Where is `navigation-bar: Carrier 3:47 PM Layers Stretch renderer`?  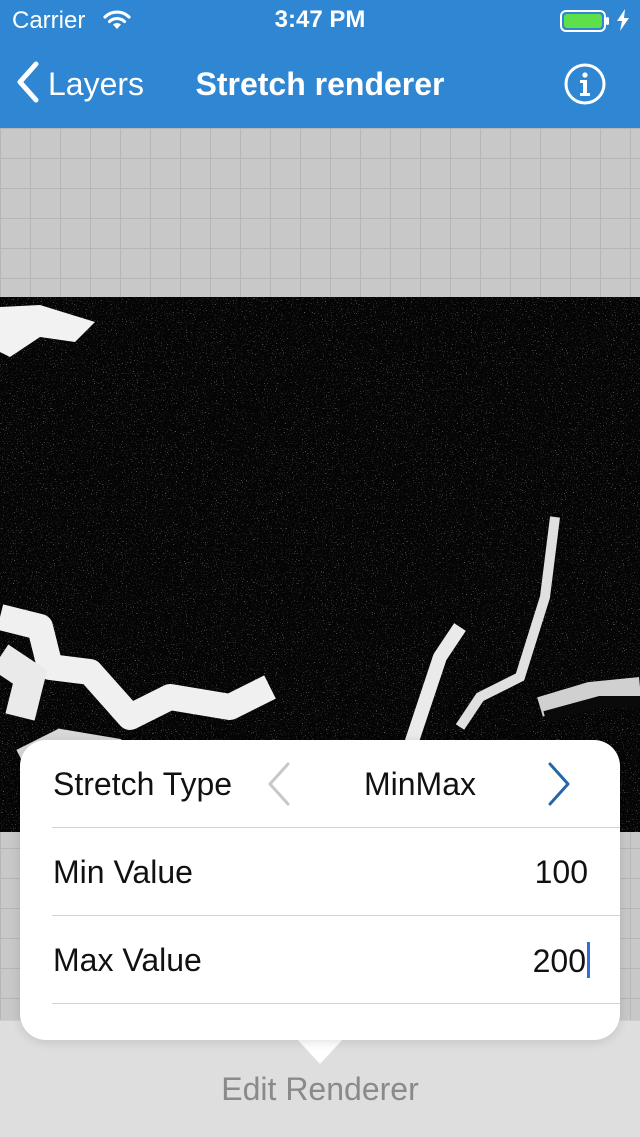 navigation-bar: Carrier 3:47 PM Layers Stretch renderer is located at coordinates (320, 64).